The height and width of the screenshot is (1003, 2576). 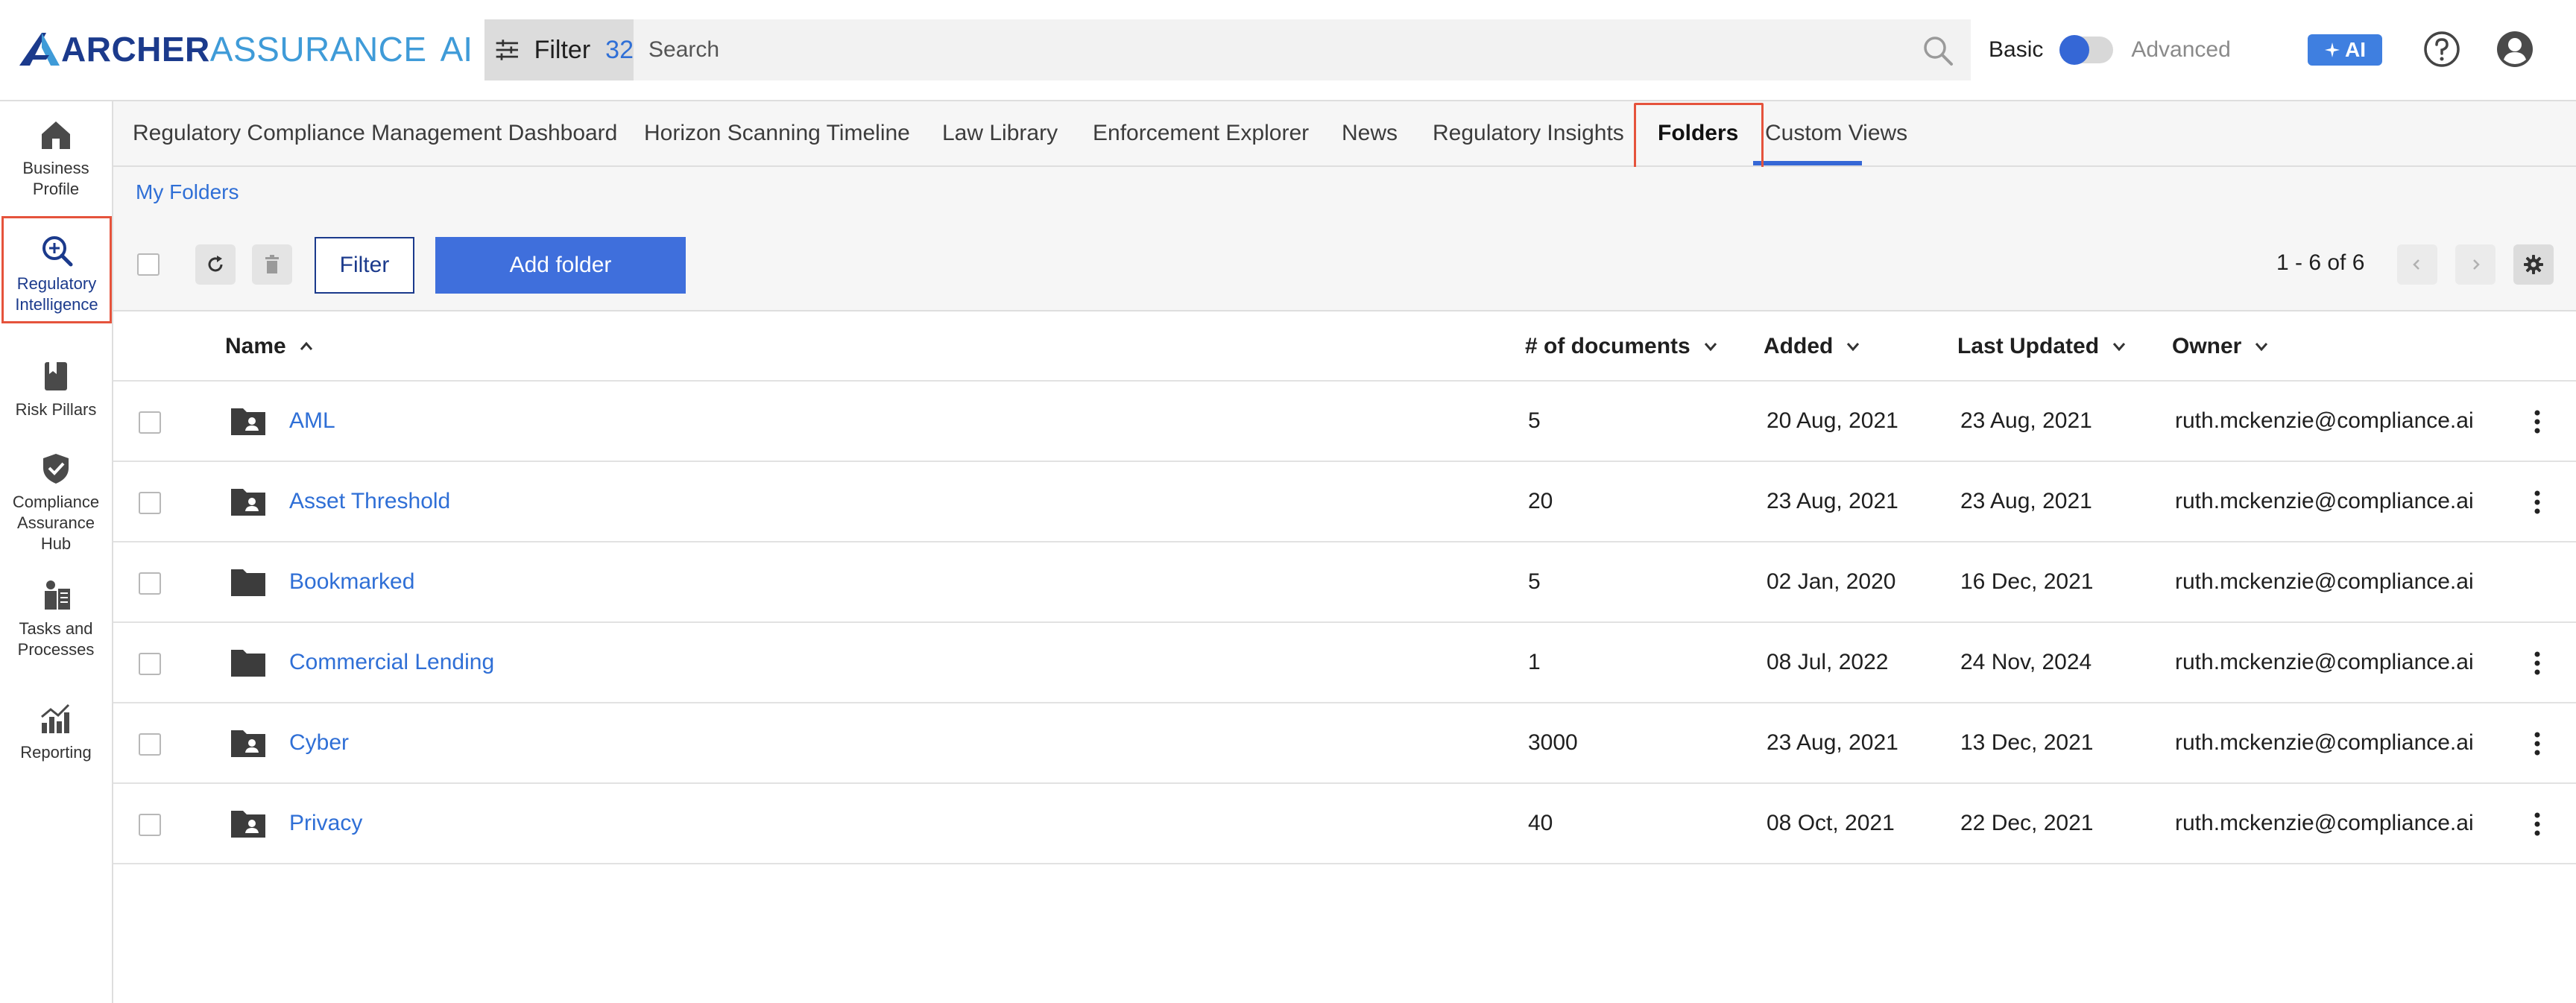 What do you see at coordinates (2320, 262) in the screenshot?
I see `pagination-range: 1 - 6 of 6` at bounding box center [2320, 262].